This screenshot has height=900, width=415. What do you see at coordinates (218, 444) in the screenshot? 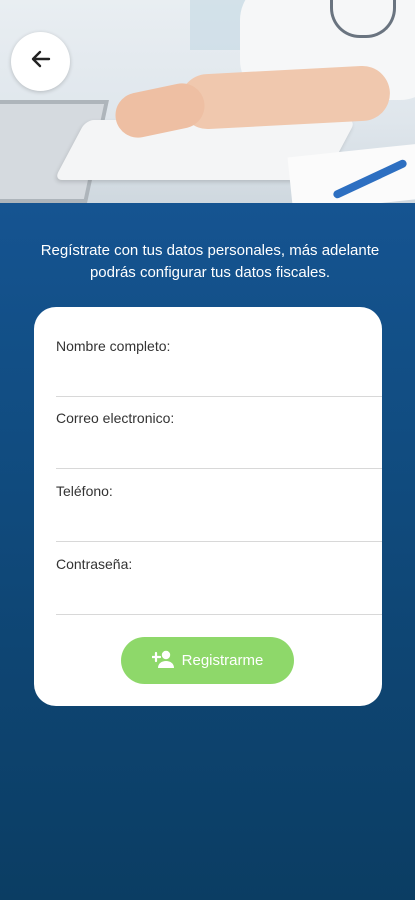
I see `email-input` at bounding box center [218, 444].